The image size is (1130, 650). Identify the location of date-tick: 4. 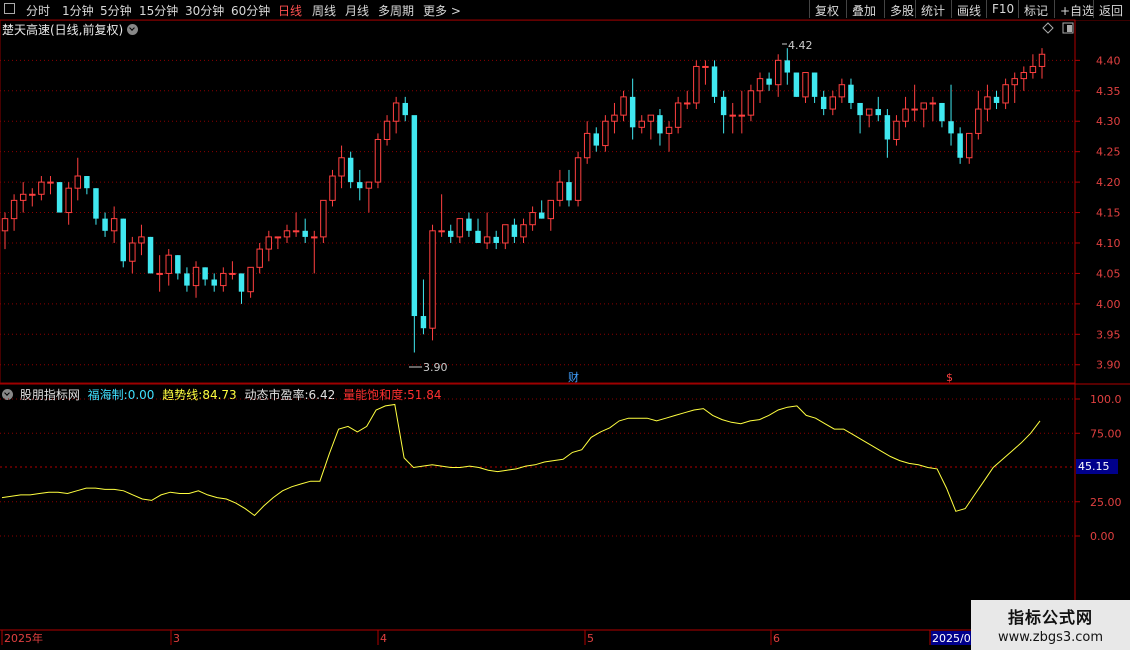
(383, 638).